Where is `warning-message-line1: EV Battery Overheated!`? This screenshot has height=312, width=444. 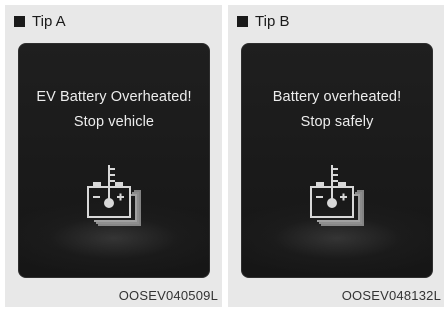 warning-message-line1: EV Battery Overheated! is located at coordinates (114, 97).